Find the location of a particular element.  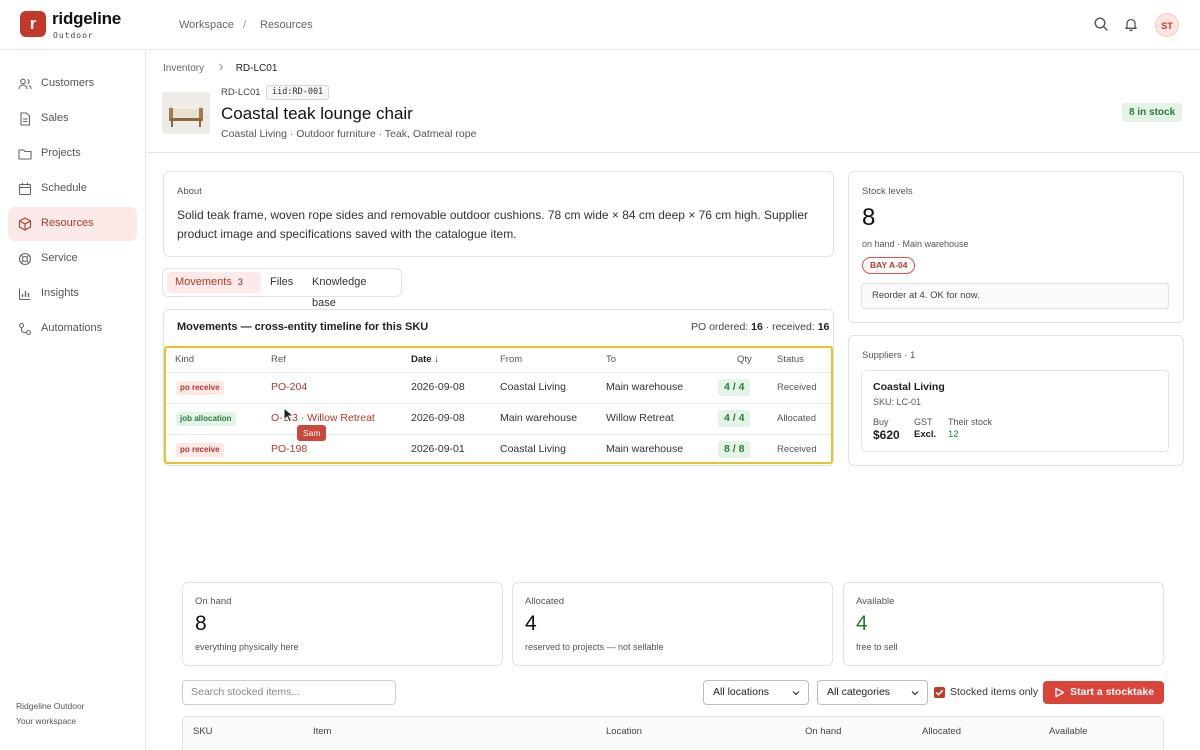

stat-label: Available is located at coordinates (875, 601).